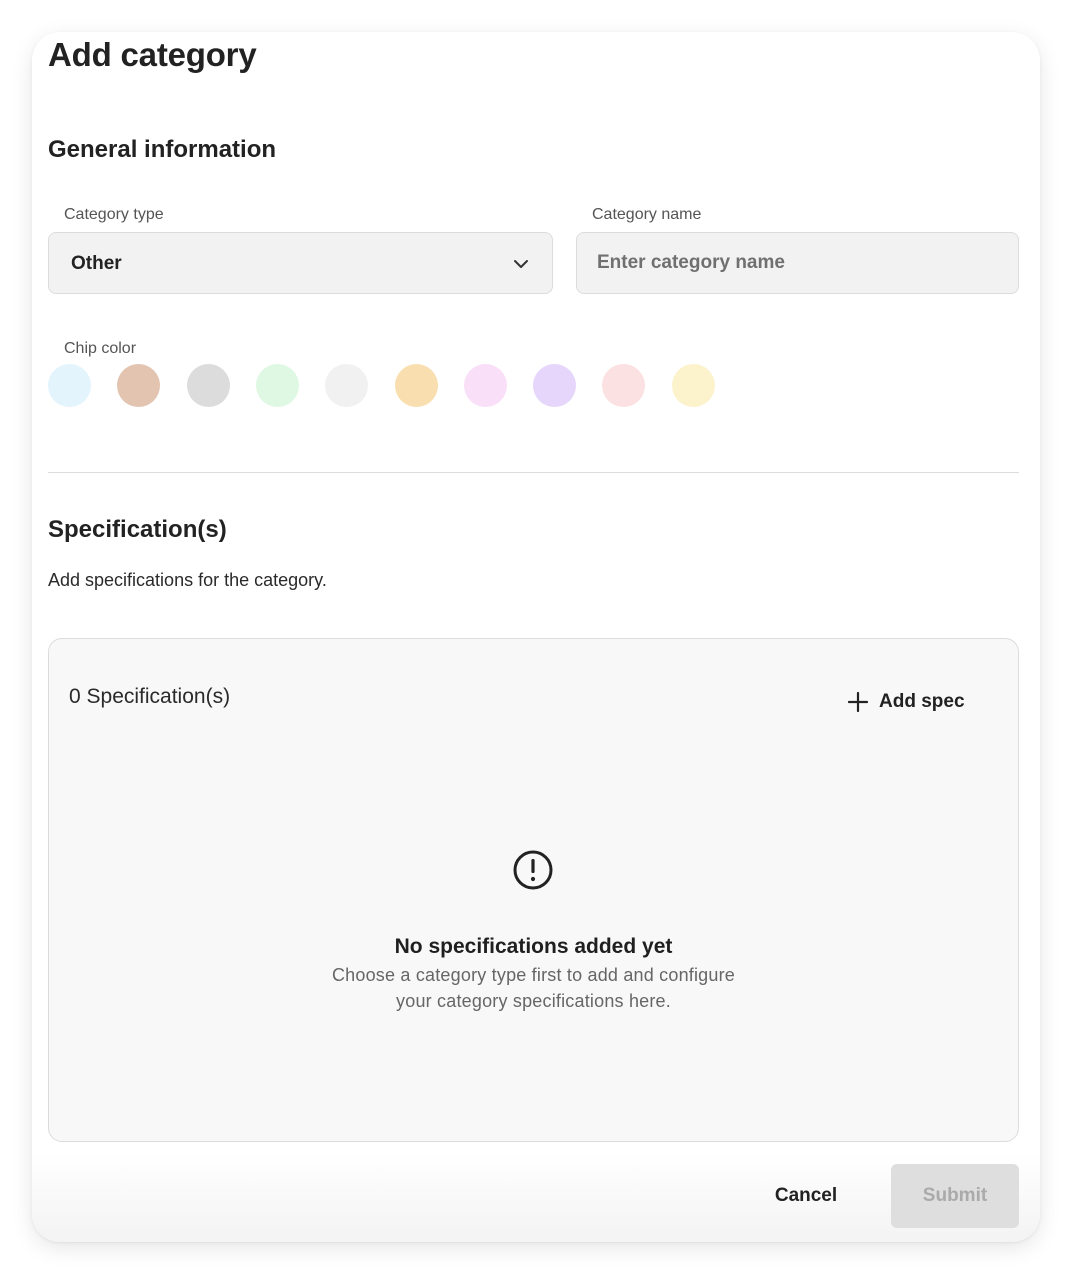 The image size is (1072, 1274). Describe the element at coordinates (96, 263) in the screenshot. I see `category-type-value: Other` at that location.